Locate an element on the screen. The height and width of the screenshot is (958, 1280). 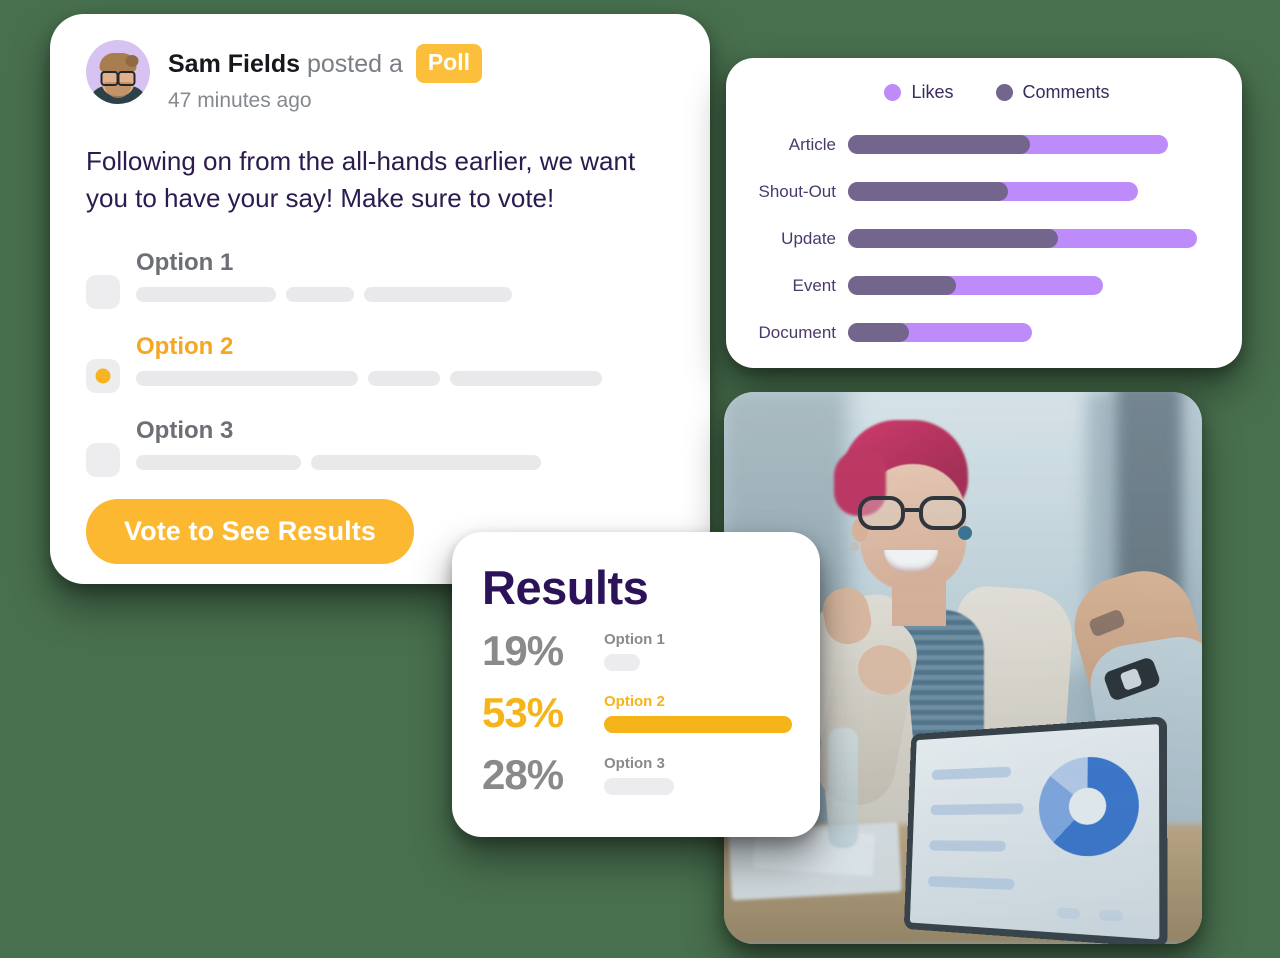
chart-tick-label: Shout-Out is located at coordinates (797, 191).